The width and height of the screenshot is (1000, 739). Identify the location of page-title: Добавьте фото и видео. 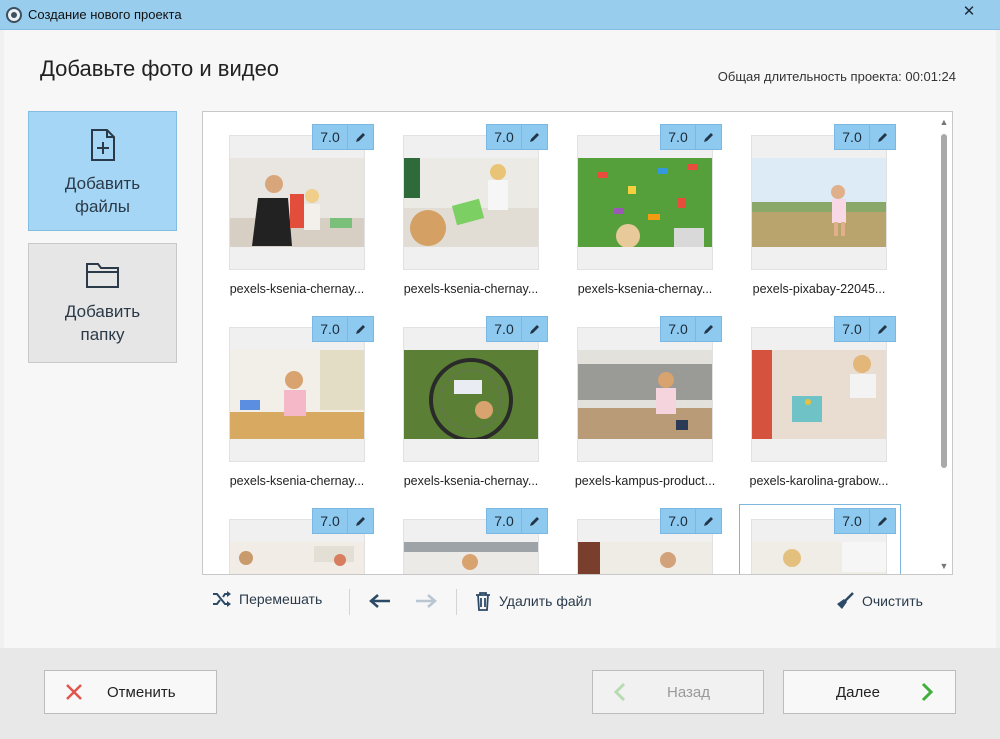
(160, 68).